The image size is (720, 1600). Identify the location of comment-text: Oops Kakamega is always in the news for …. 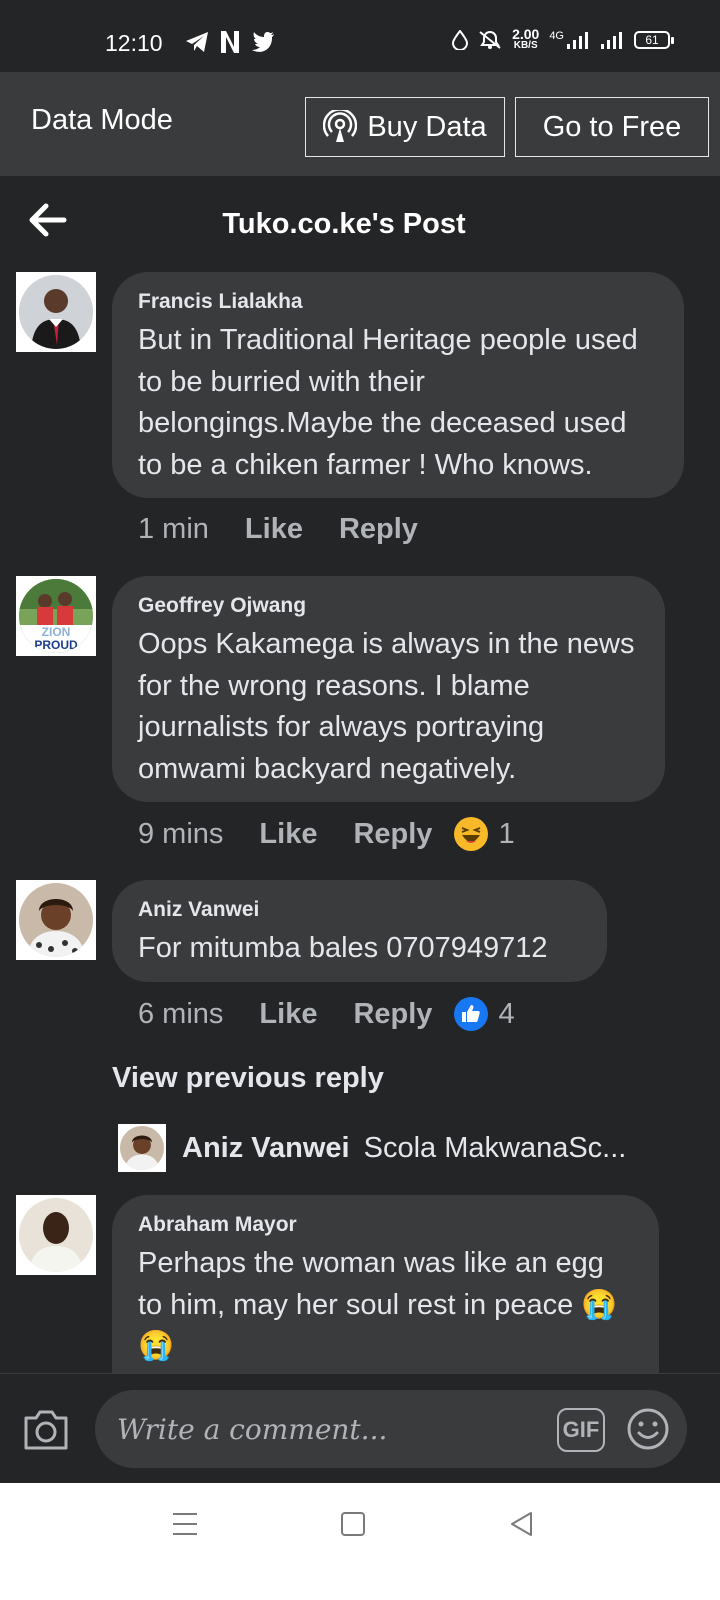
(386, 706).